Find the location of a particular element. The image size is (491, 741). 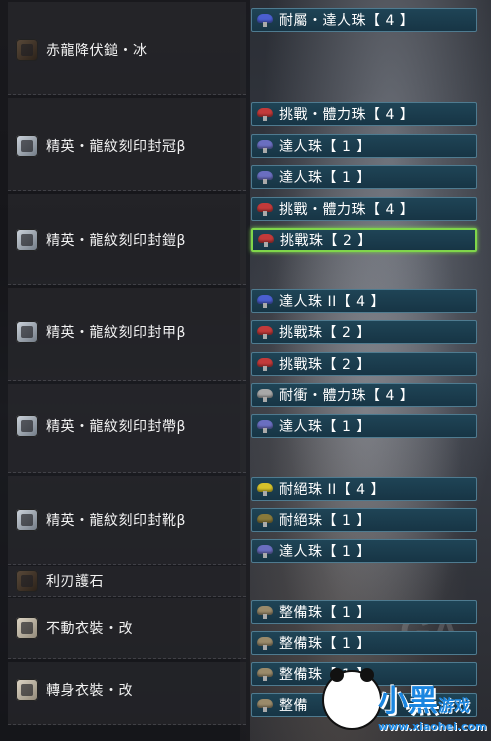

decoration-label: 耐衝・體力珠【 4 】 is located at coordinates (347, 396).